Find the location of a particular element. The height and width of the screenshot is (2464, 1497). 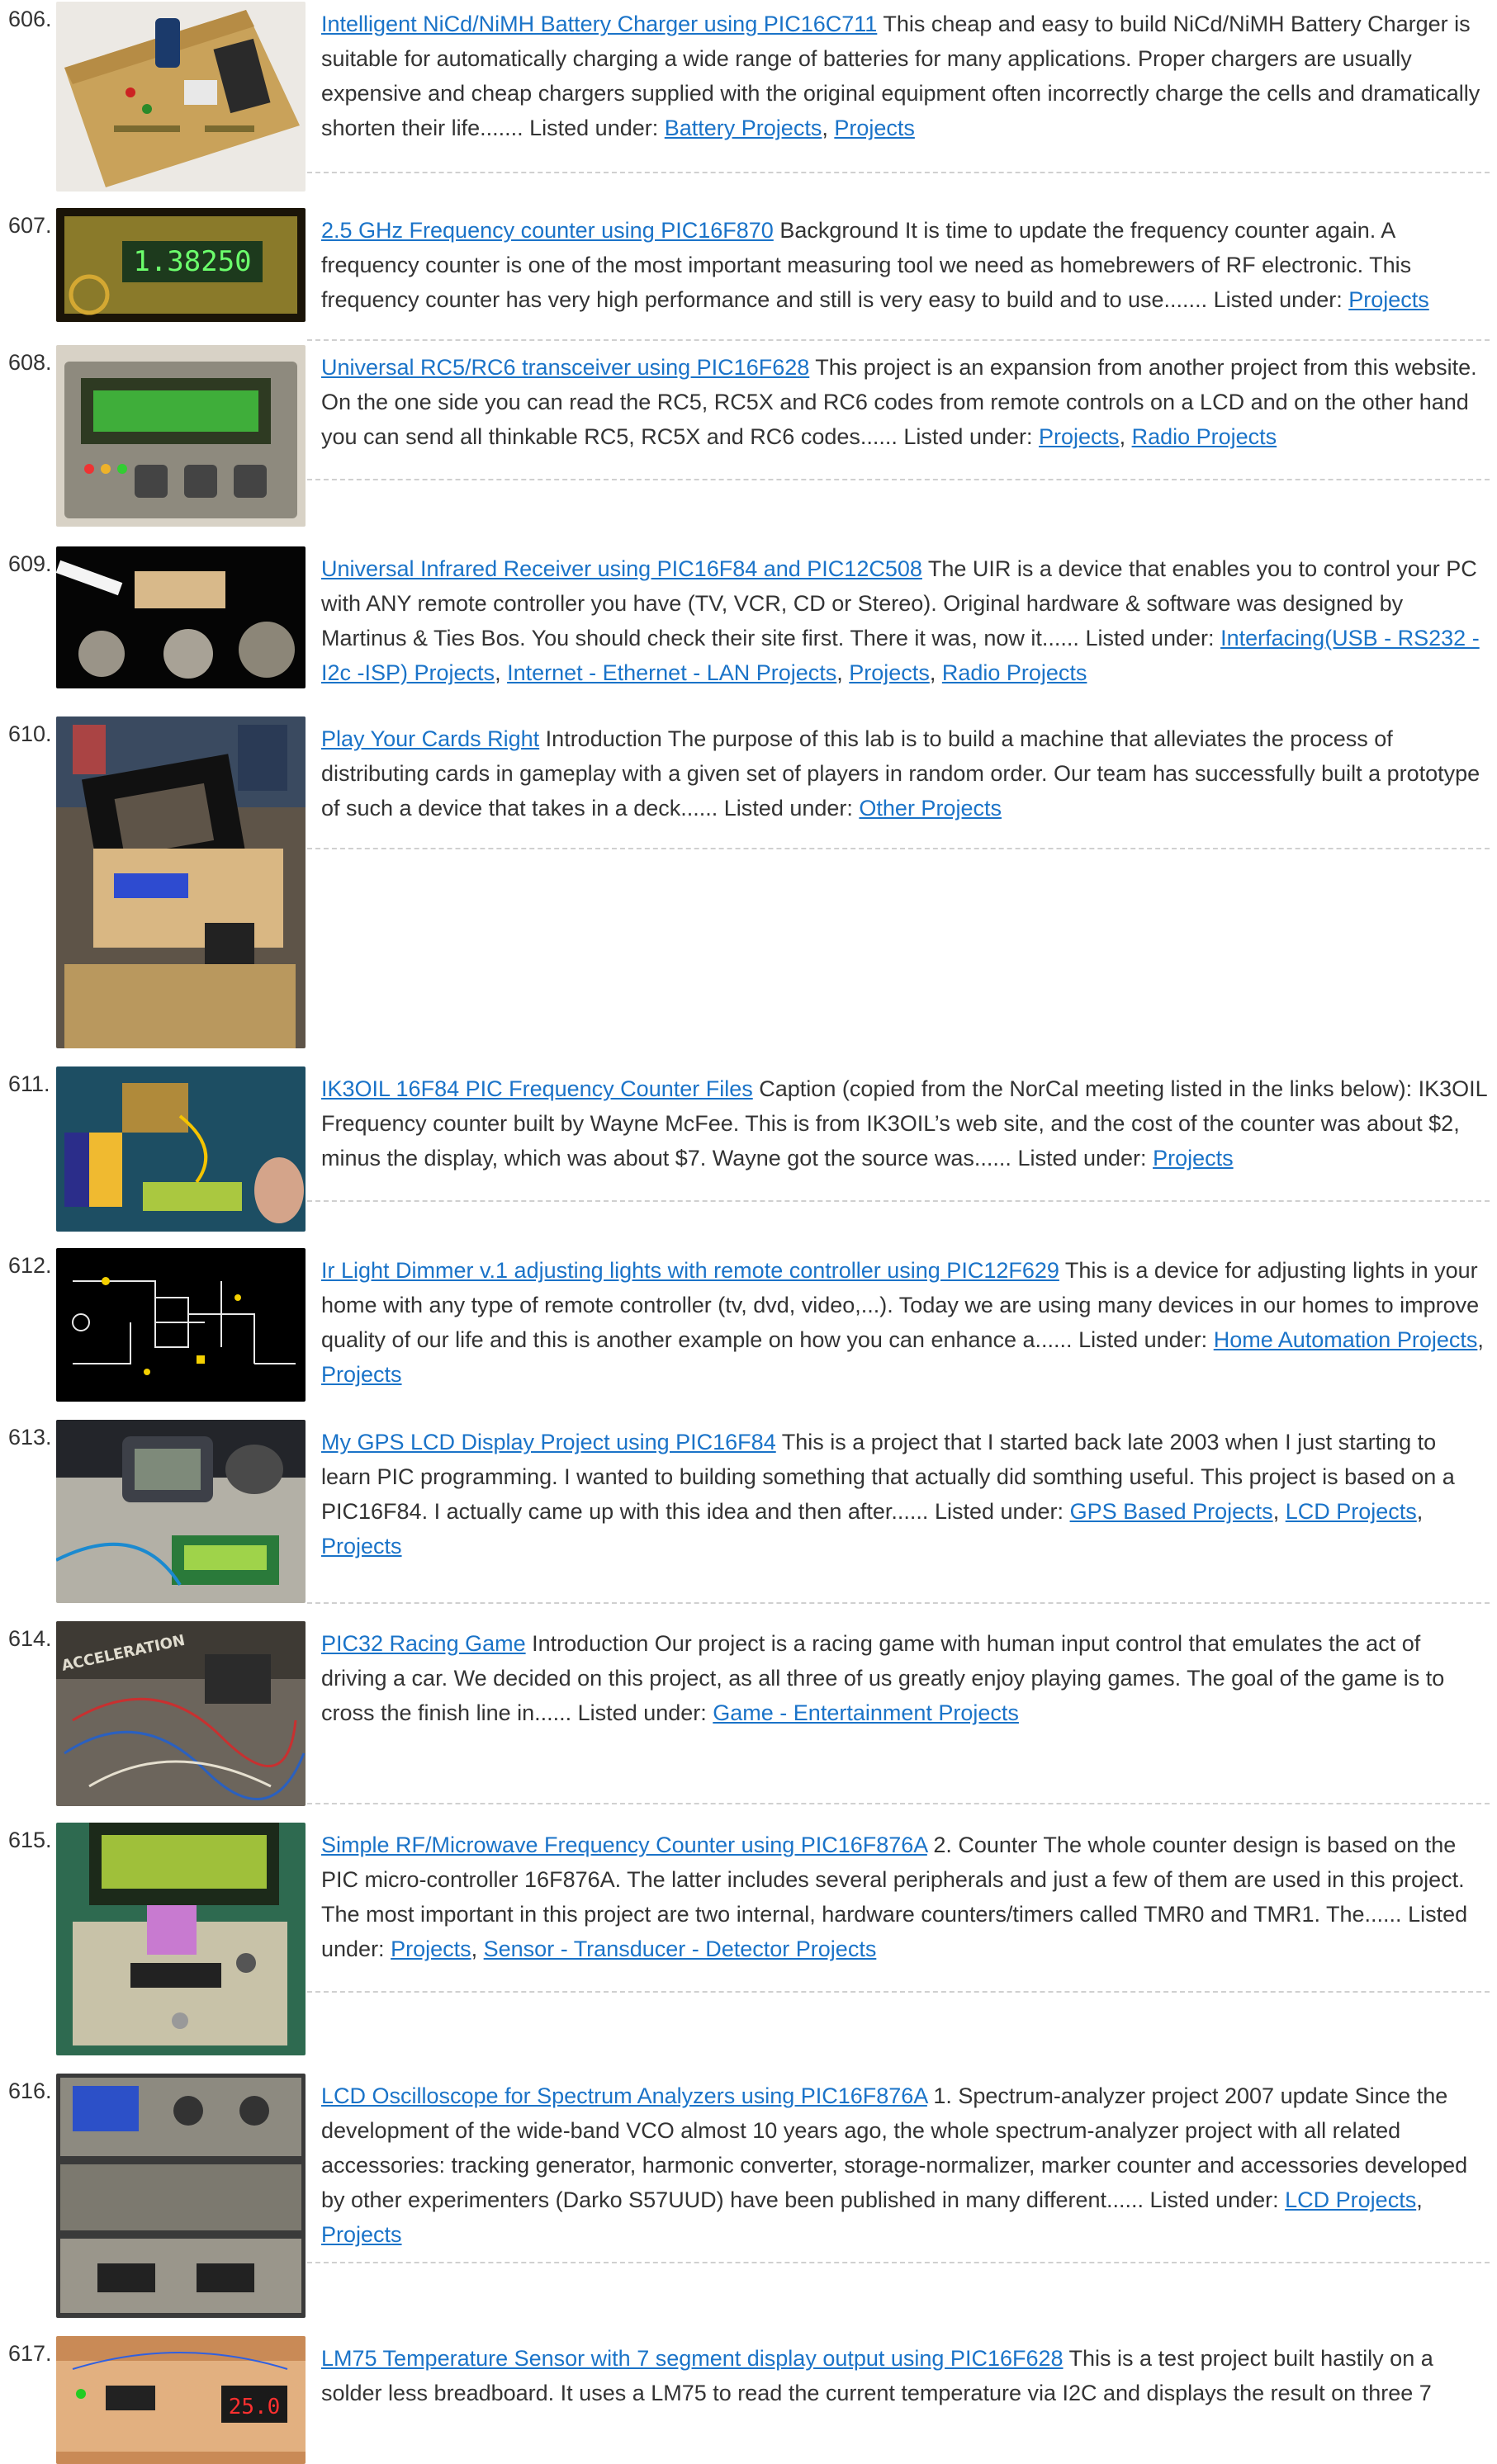

lm75-breadboard-image: 25.0 is located at coordinates (181, 2400).